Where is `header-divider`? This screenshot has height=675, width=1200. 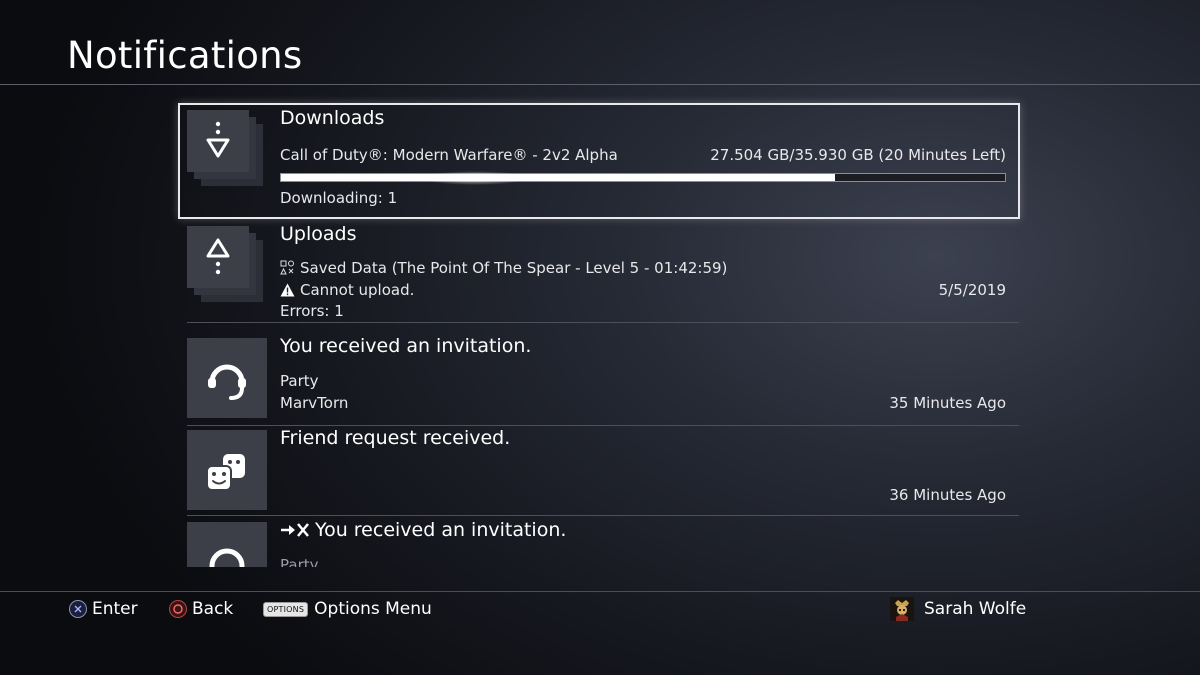
header-divider is located at coordinates (600, 84).